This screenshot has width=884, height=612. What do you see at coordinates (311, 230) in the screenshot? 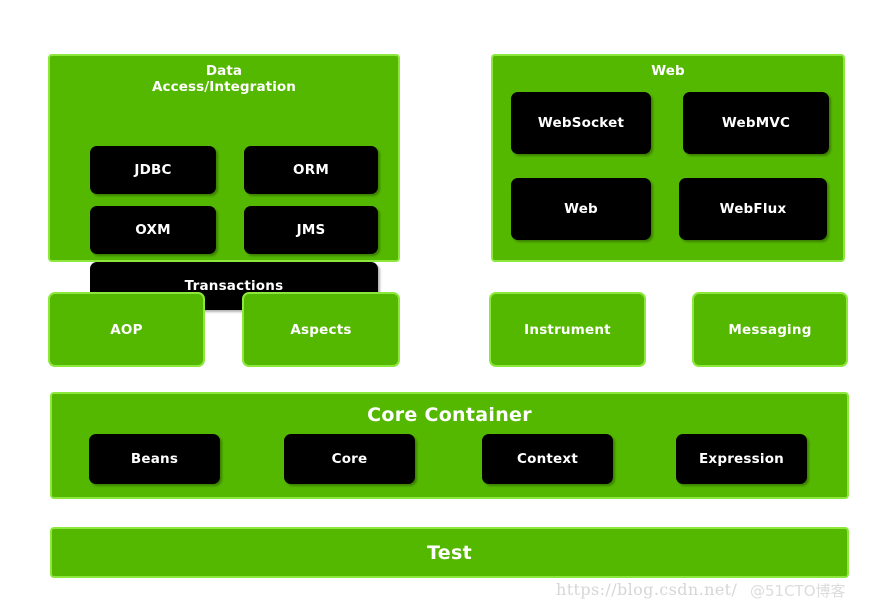
I see `module-jms: JMS` at bounding box center [311, 230].